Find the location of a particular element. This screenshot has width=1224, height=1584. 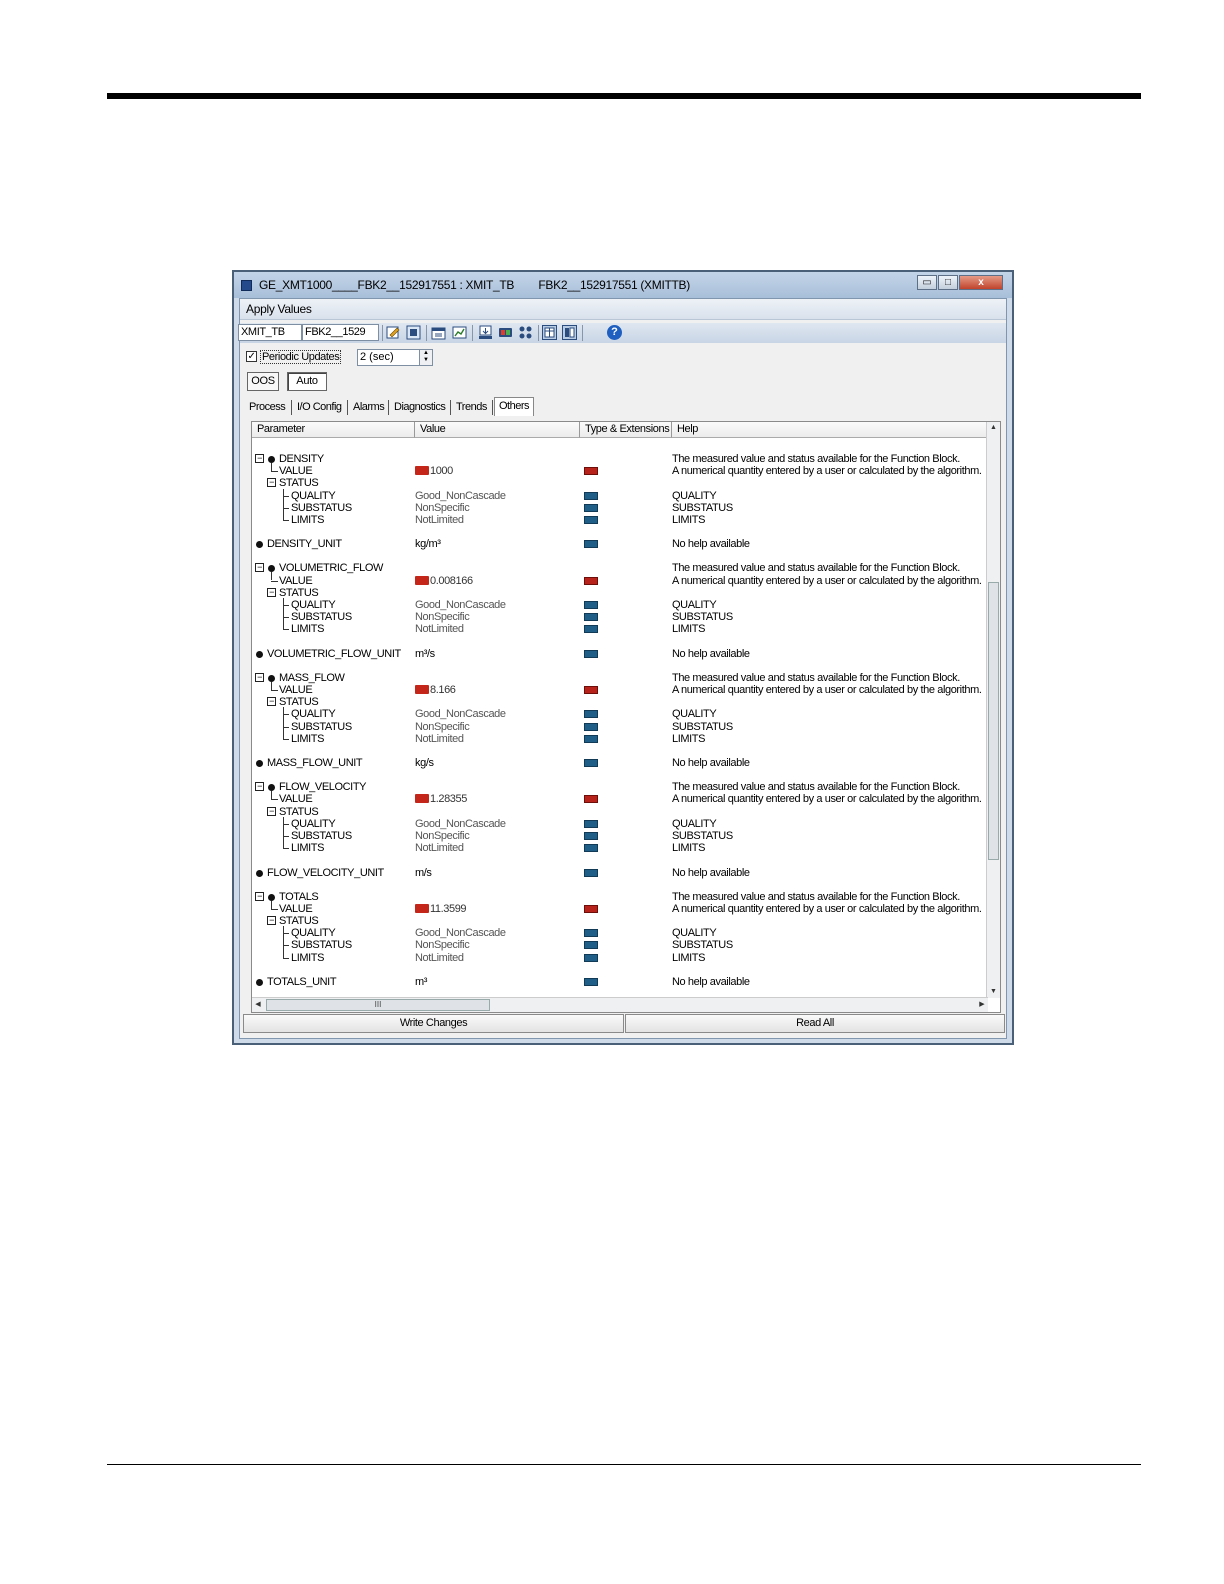

tab-diagnostics: Diagnostics is located at coordinates (420, 407).